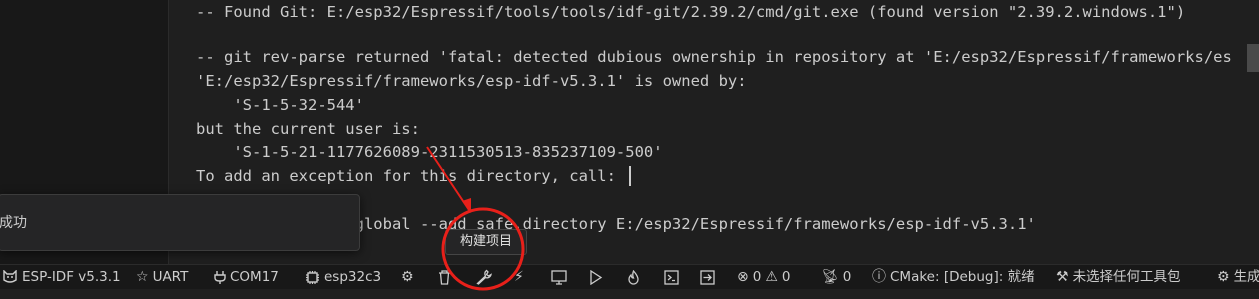  What do you see at coordinates (308, 129) in the screenshot?
I see `terminal-line: but the current user is:` at bounding box center [308, 129].